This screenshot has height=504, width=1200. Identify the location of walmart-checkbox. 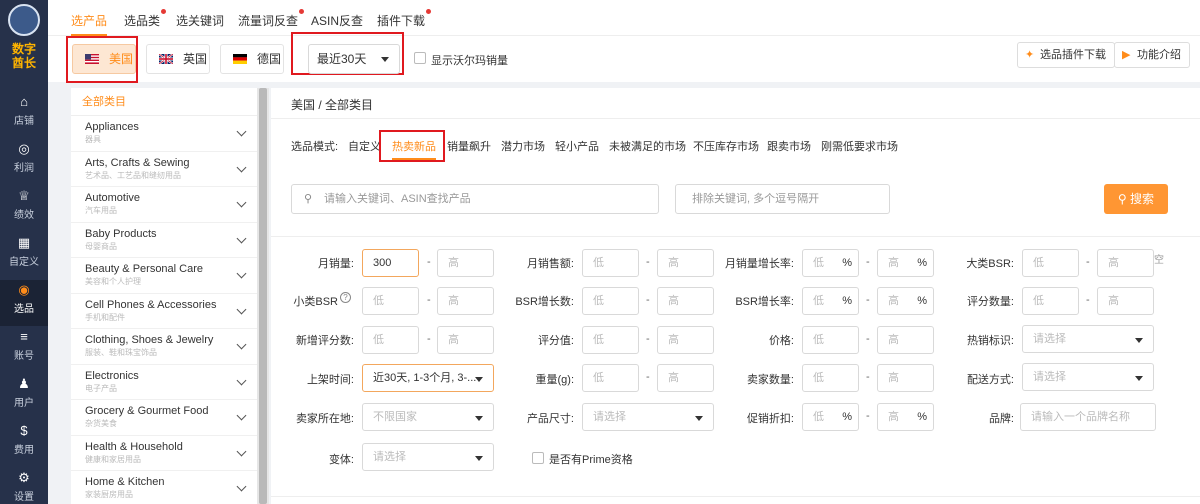
(420, 58).